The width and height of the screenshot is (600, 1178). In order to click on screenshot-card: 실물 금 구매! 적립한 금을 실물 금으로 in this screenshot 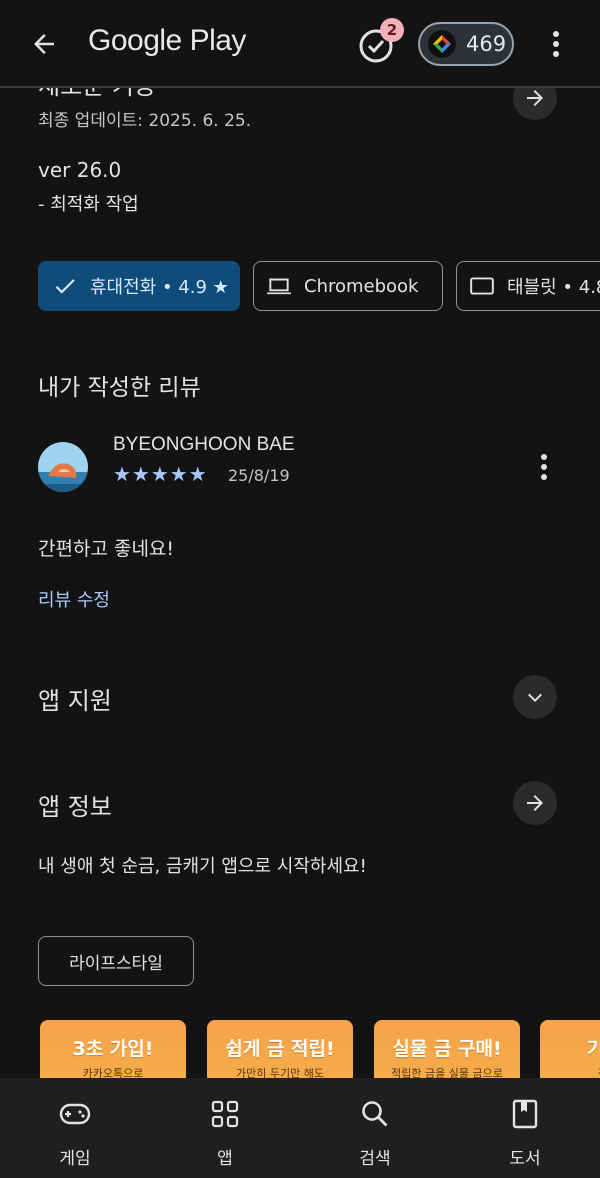, I will do `click(447, 1050)`.